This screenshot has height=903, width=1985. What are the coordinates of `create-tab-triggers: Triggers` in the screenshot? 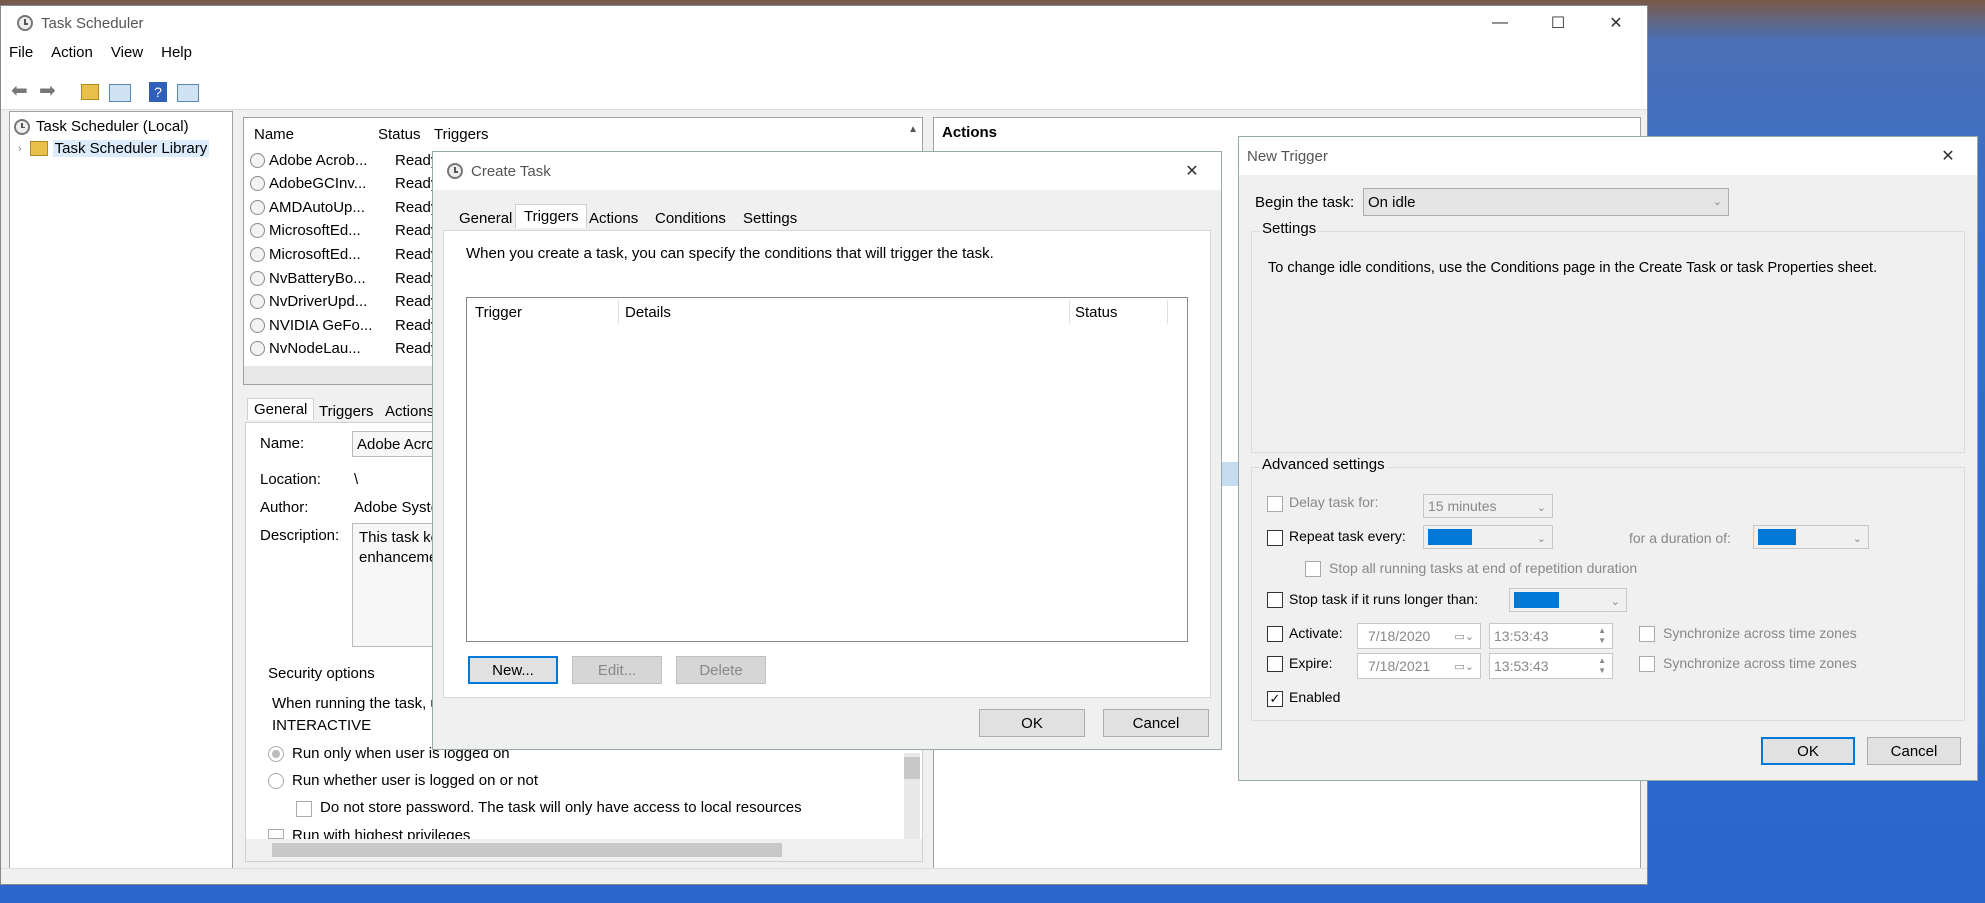 It's located at (551, 216).